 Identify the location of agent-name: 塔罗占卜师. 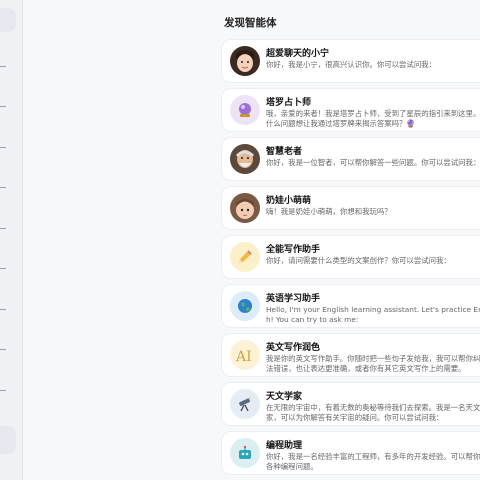
(289, 103).